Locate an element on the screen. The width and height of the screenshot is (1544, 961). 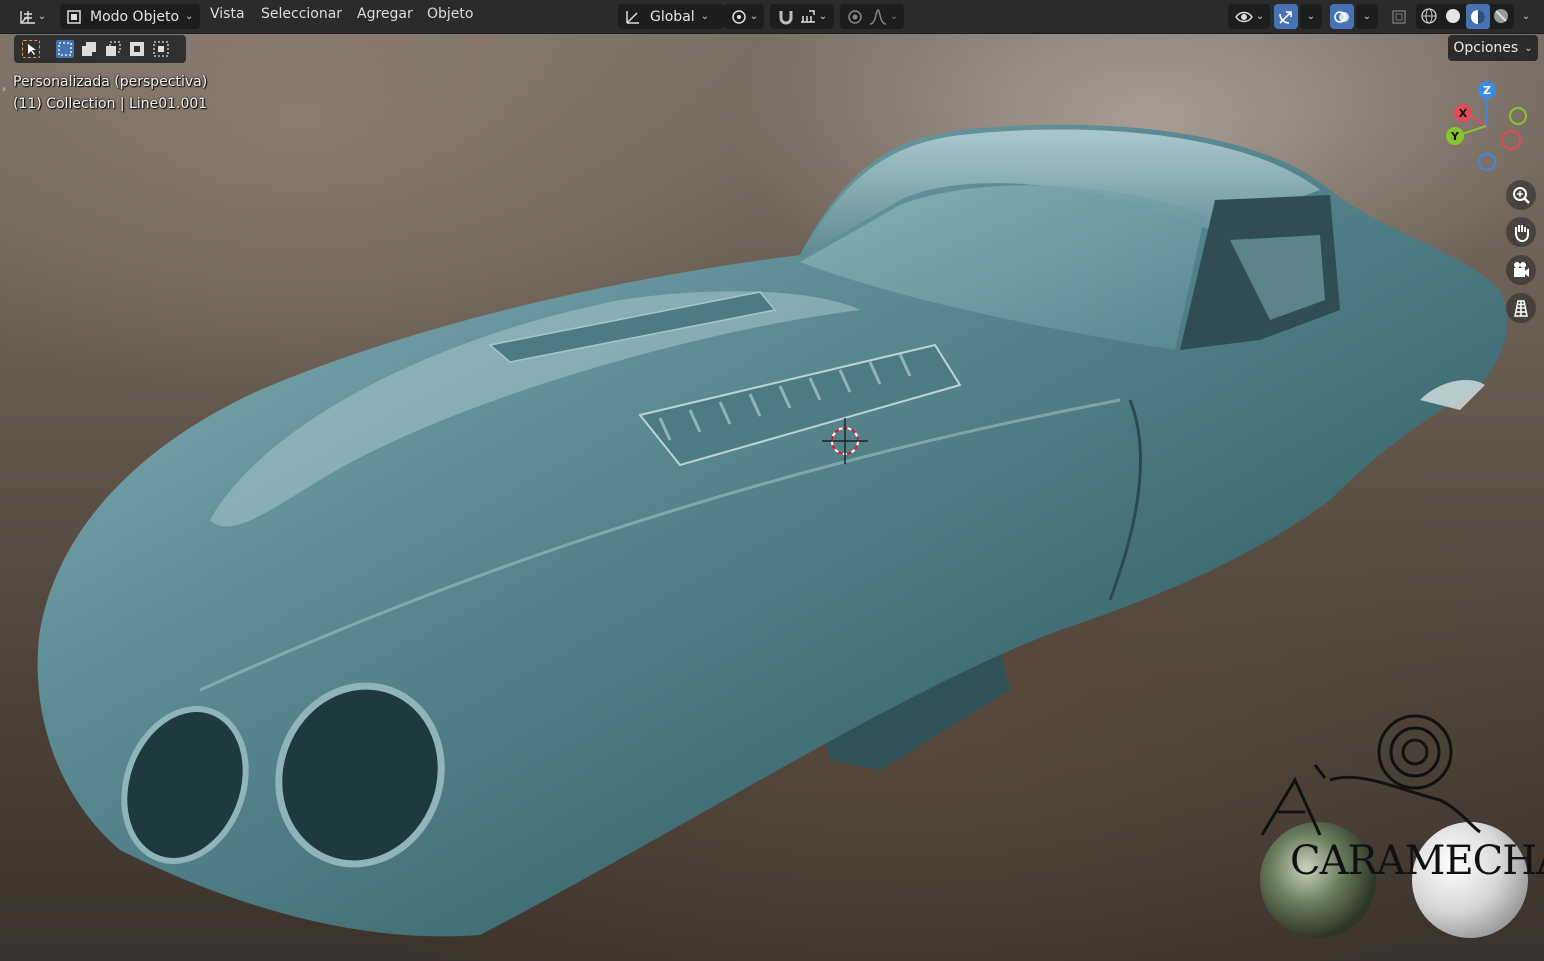
toolbar-expand-icon: › is located at coordinates (4, 89).